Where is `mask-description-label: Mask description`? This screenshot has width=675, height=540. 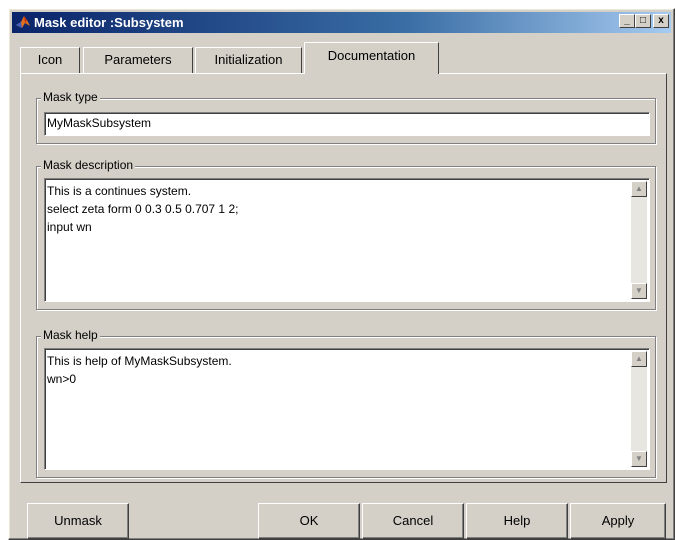
mask-description-label: Mask description is located at coordinates (88, 165).